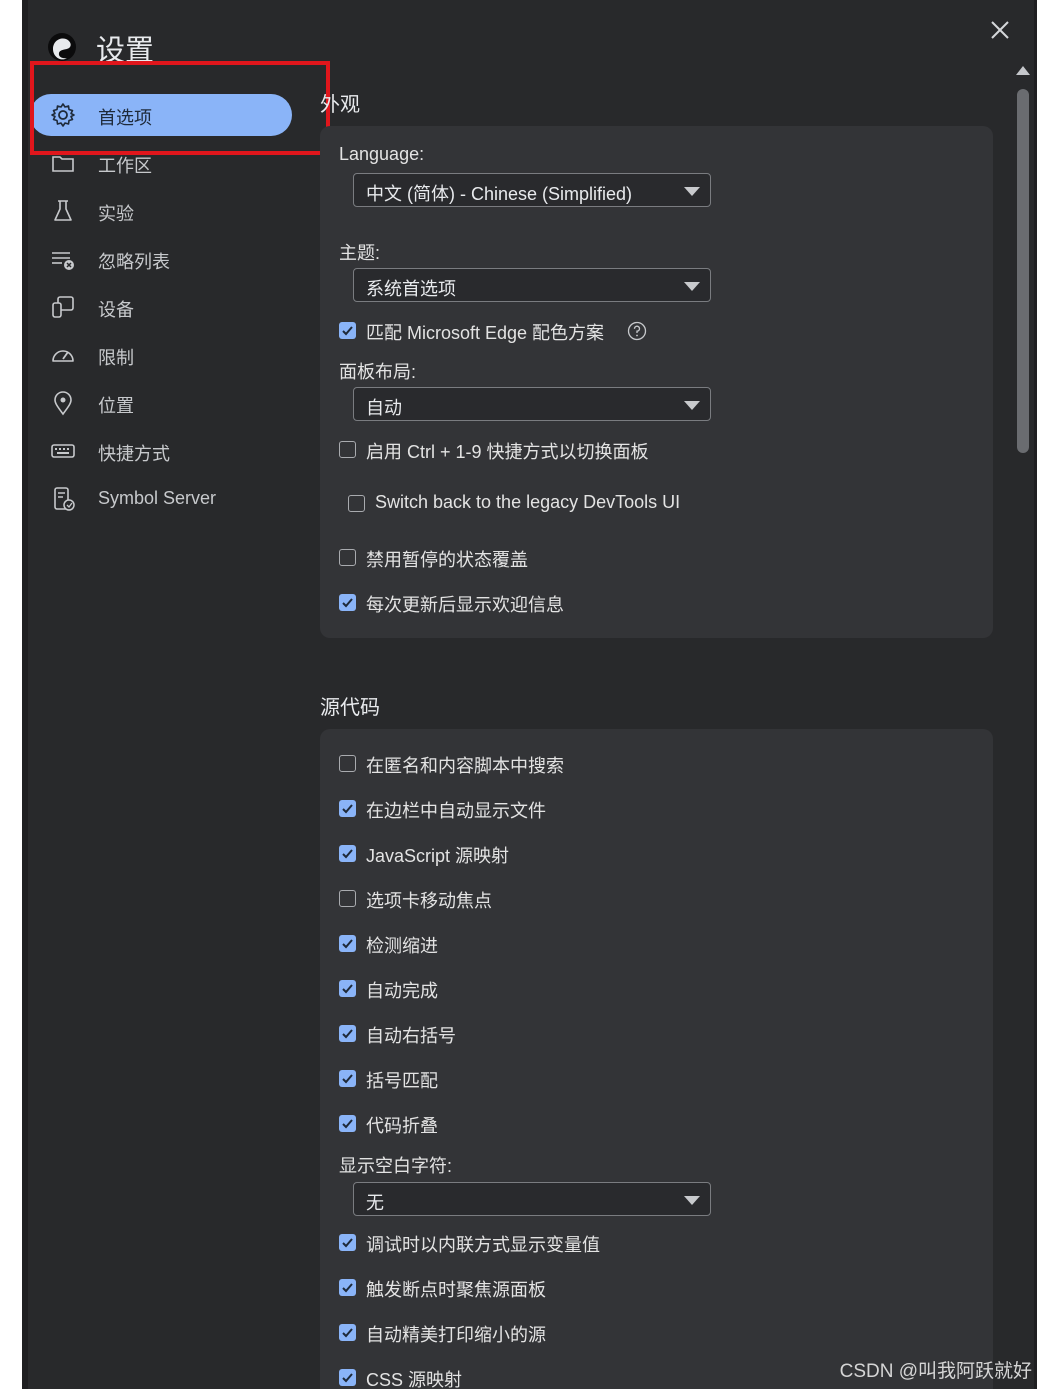 This screenshot has width=1037, height=1389. I want to click on sidebar-item-label: 位置, so click(116, 406).